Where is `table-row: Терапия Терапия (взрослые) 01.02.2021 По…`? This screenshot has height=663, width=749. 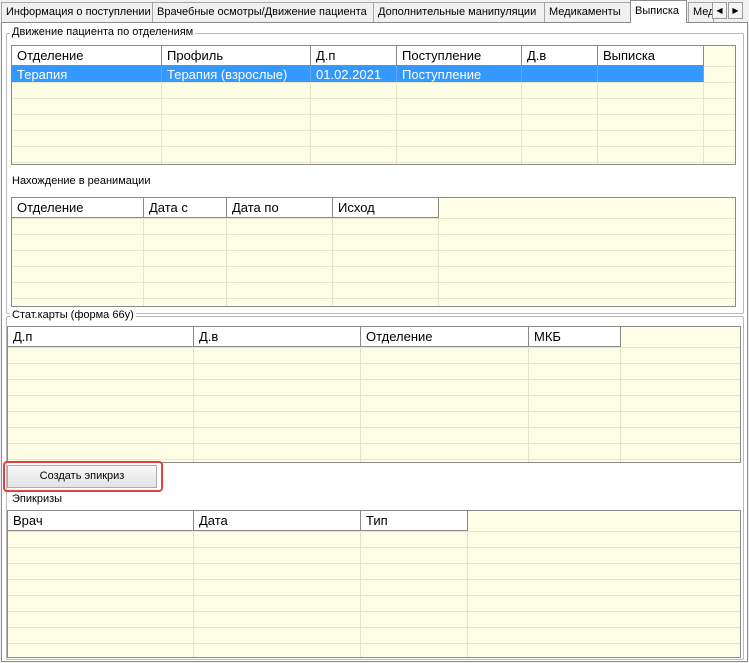
table-row: Терапия Терапия (взрослые) 01.02.2021 По… is located at coordinates (358, 74).